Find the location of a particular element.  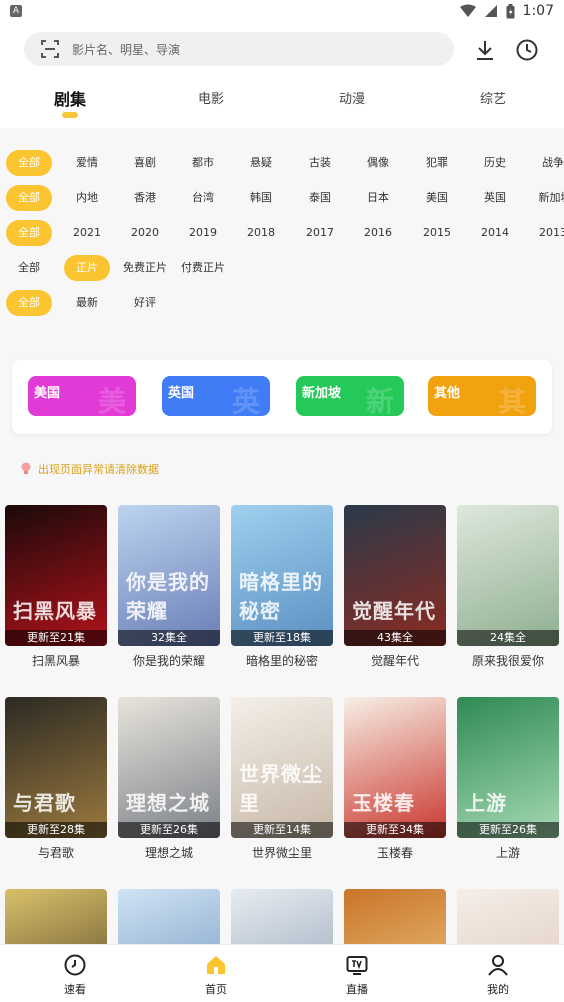

filter-chip: 历史 is located at coordinates (495, 163).